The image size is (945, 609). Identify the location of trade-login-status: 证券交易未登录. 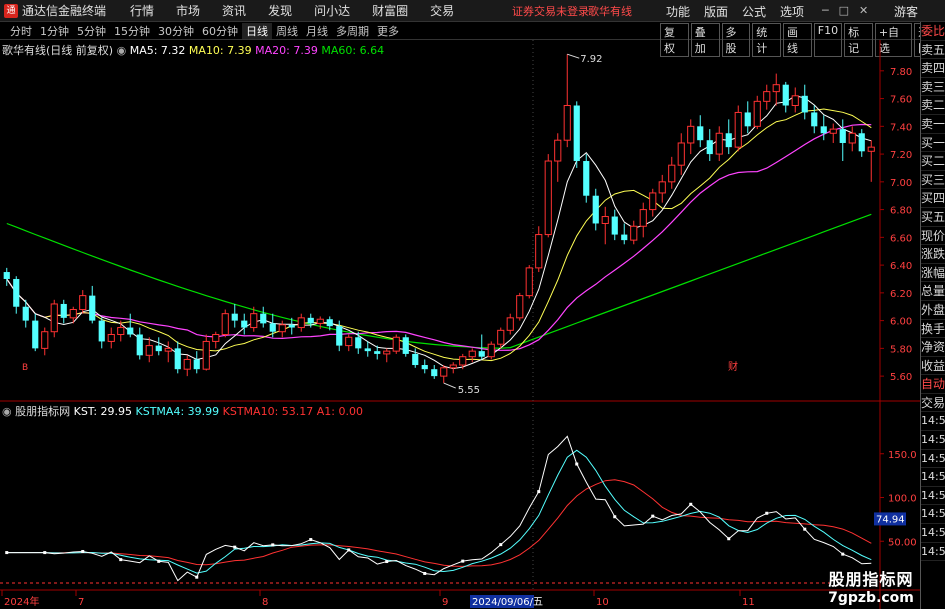
(550, 11).